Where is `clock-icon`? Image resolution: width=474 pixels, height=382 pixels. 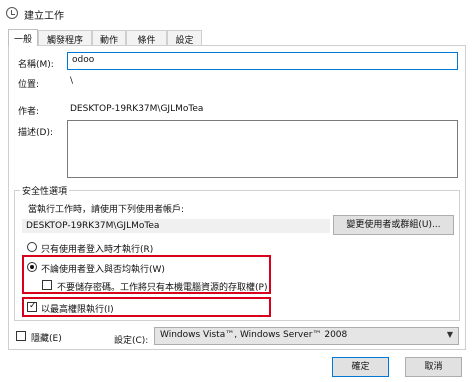
clock-icon is located at coordinates (12, 13).